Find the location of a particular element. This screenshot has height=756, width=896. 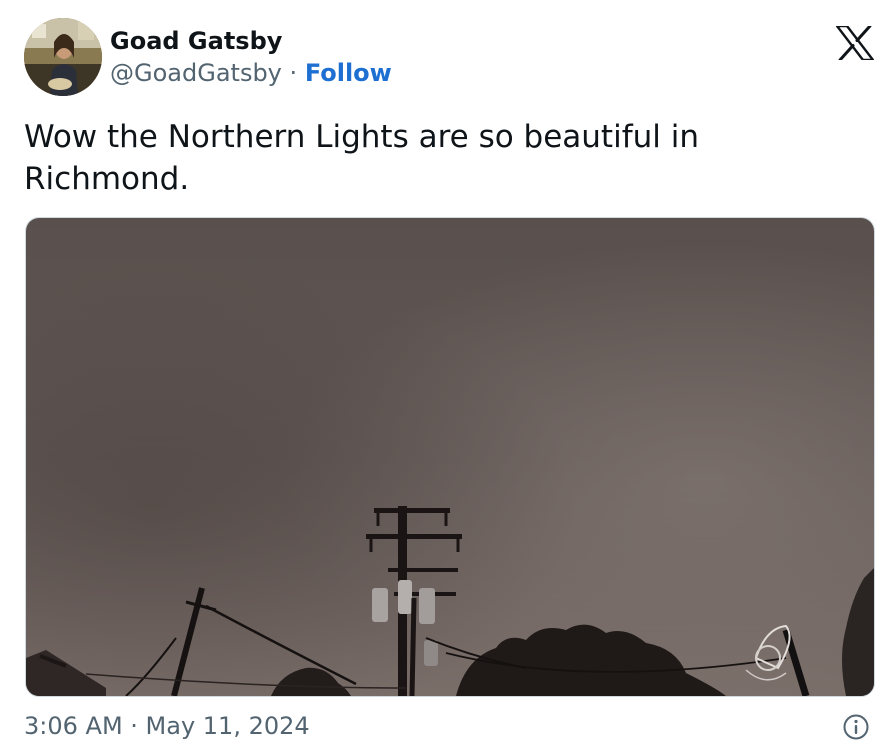

x-logo-icon is located at coordinates (855, 43).